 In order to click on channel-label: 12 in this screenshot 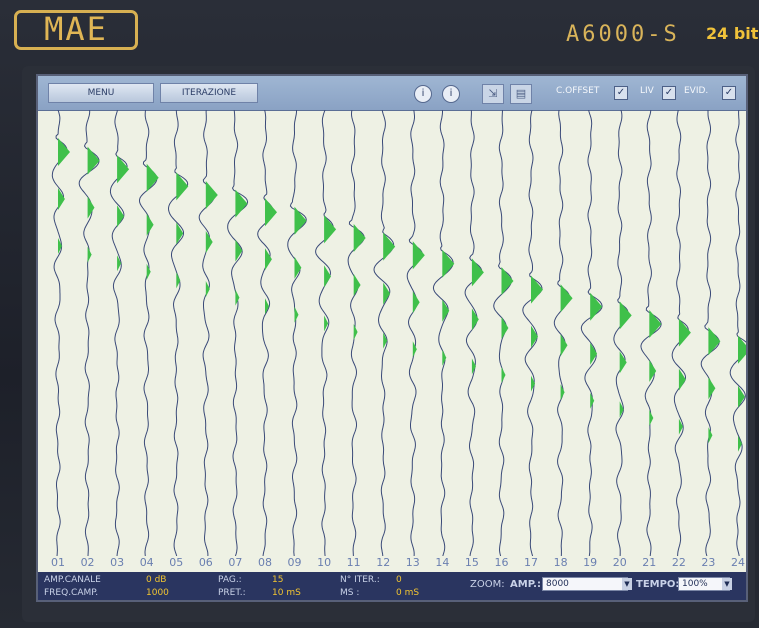, I will do `click(383, 562)`.